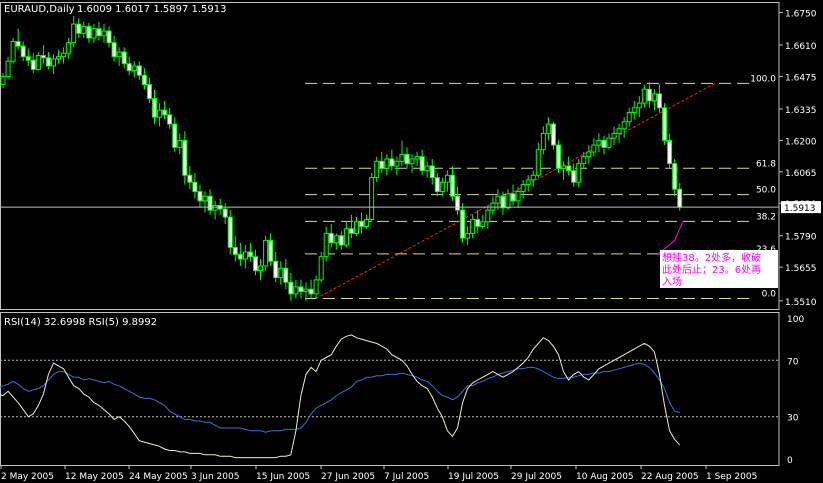 This screenshot has width=823, height=483. What do you see at coordinates (766, 191) in the screenshot?
I see `fibonacci-level-label: 50.0` at bounding box center [766, 191].